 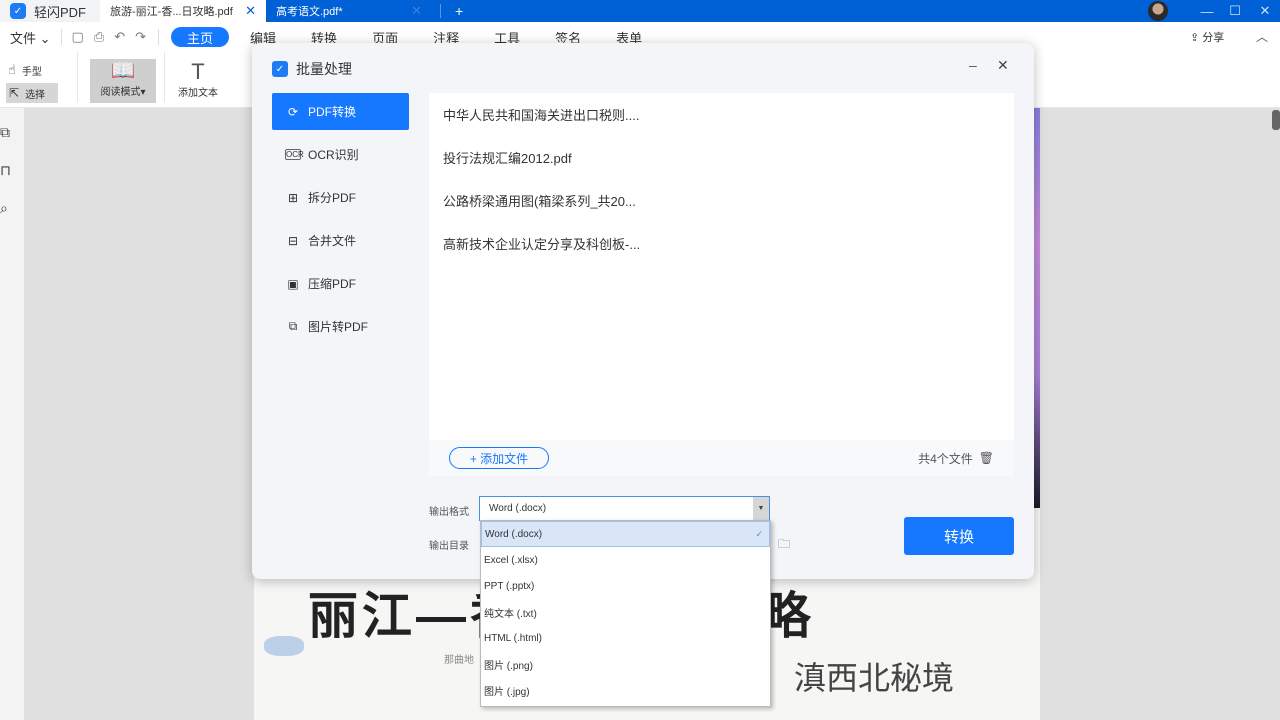 I want to click on format-option: 纯文本 (.txt), so click(x=625, y=612).